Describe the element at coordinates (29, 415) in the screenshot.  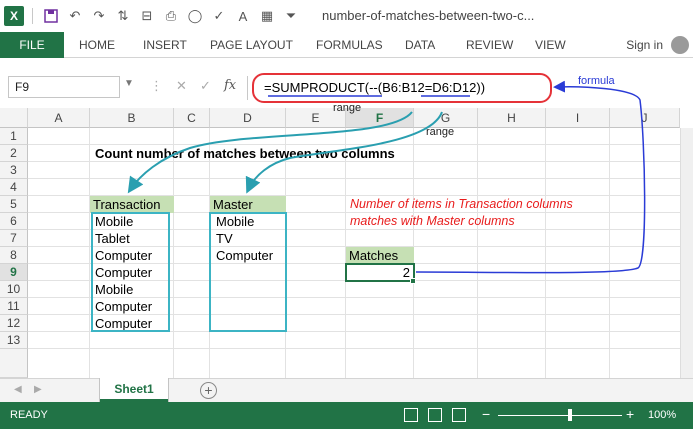
I see `status-text: READY` at that location.